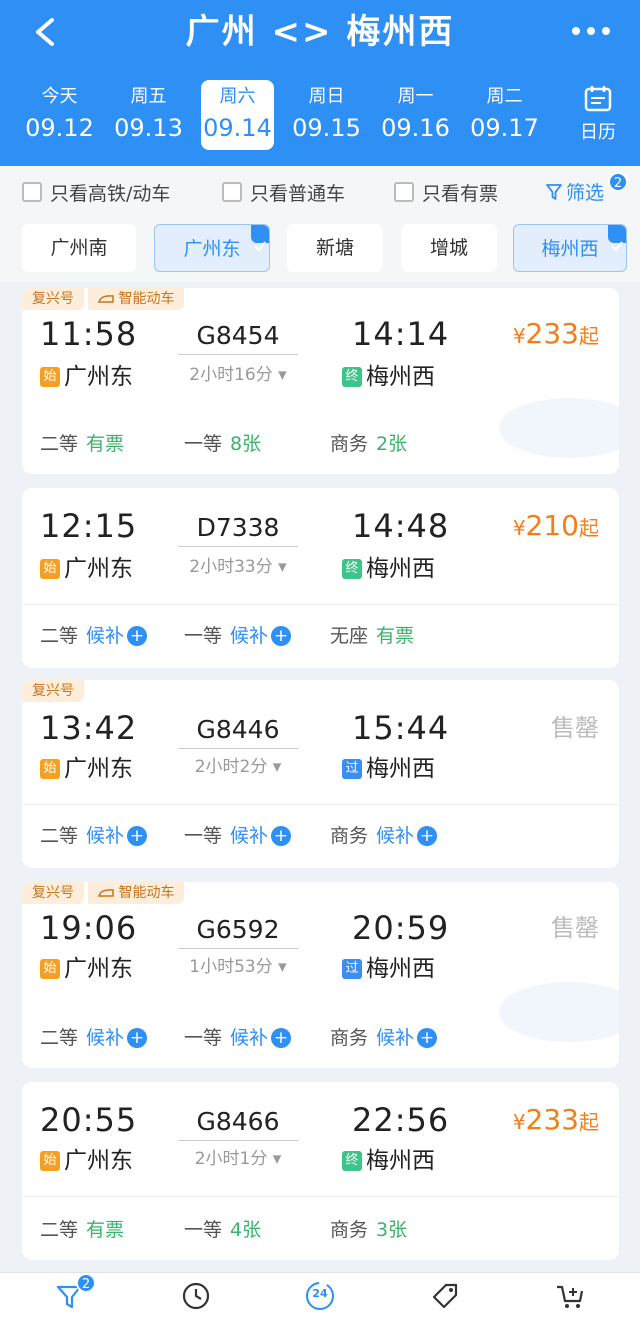 The height and width of the screenshot is (1317, 640). Describe the element at coordinates (556, 527) in the screenshot. I see `price: ¥210起` at that location.